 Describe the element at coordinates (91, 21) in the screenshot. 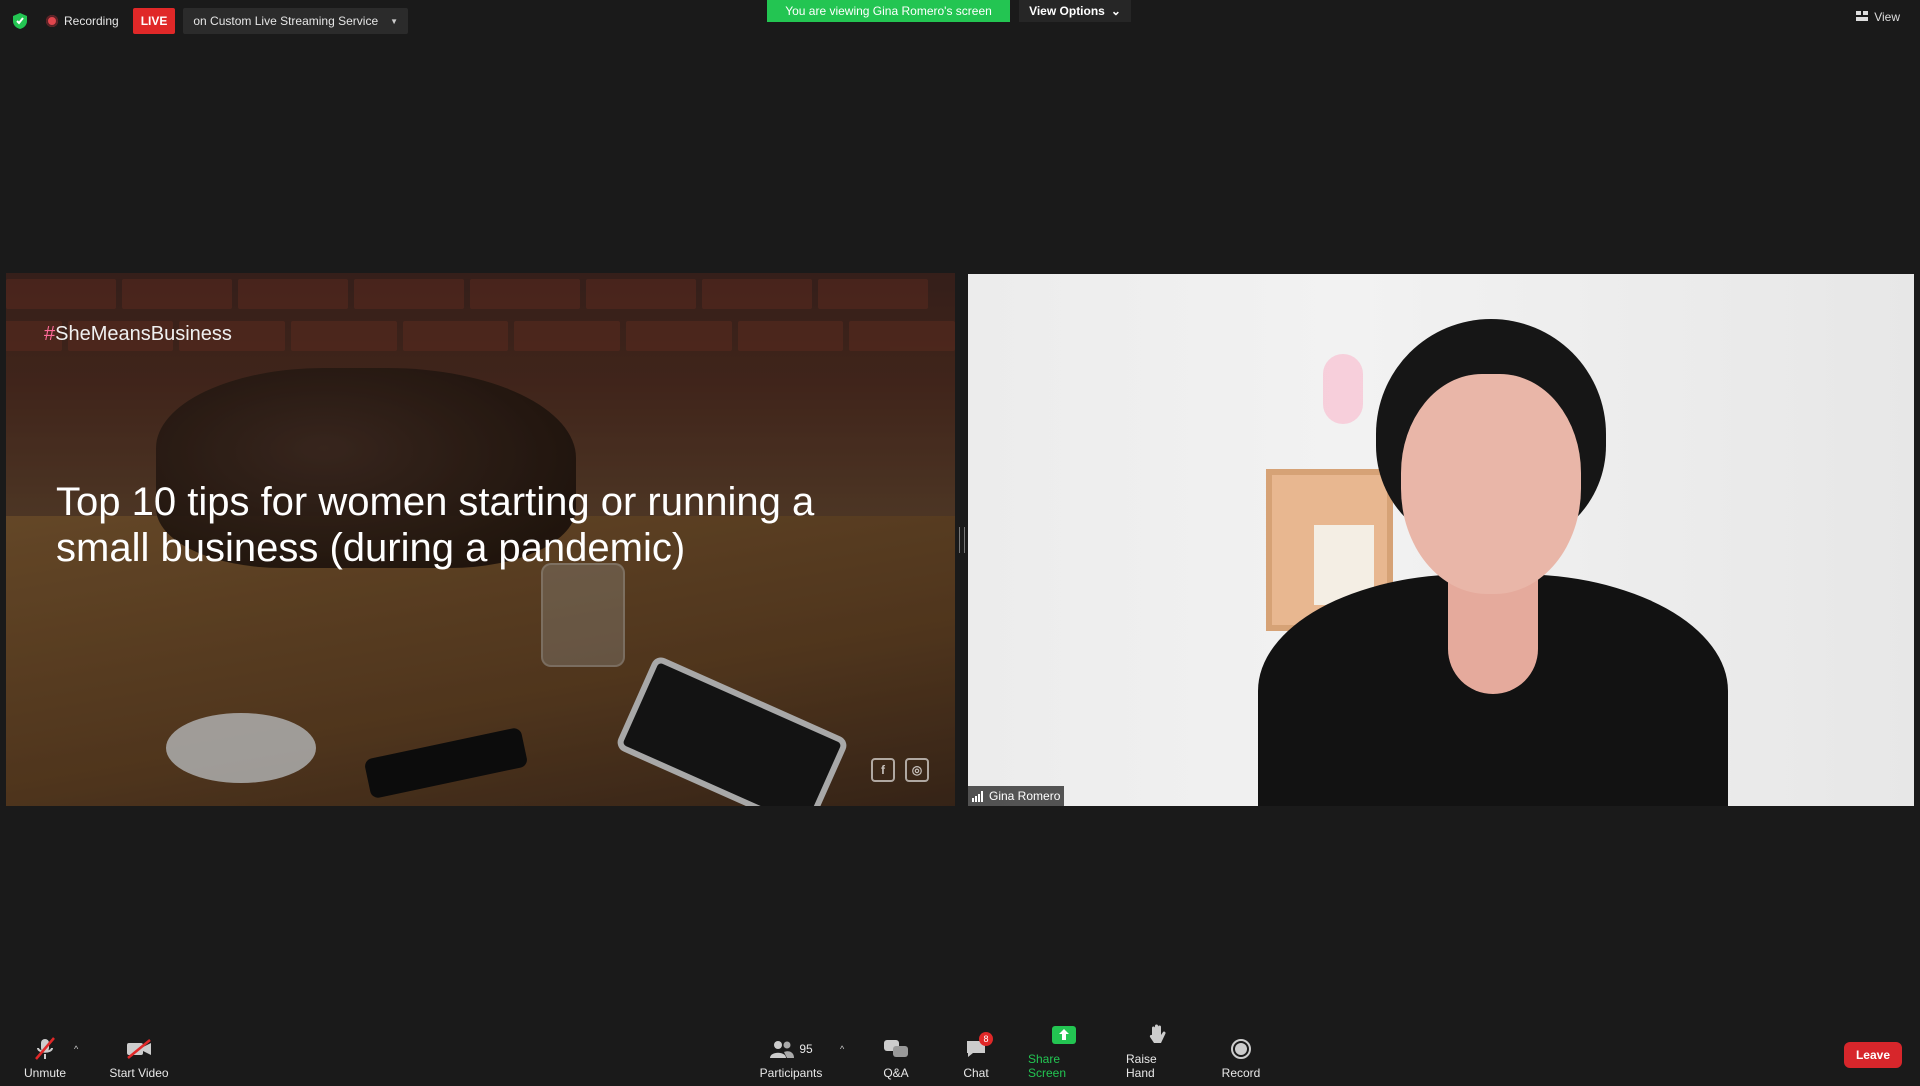

I see `recording-label: Recording` at that location.